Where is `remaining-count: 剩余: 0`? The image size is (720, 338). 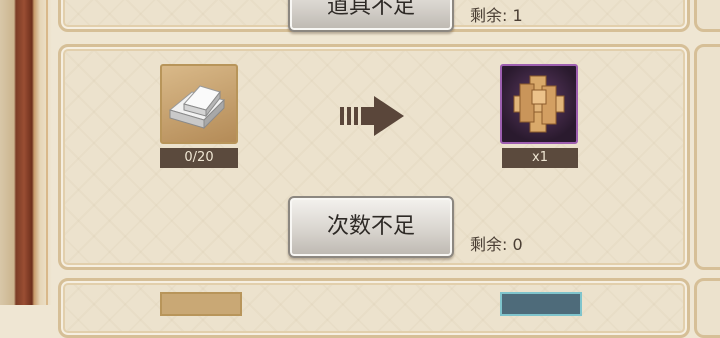
remaining-count: 剩余: 0 is located at coordinates (496, 244).